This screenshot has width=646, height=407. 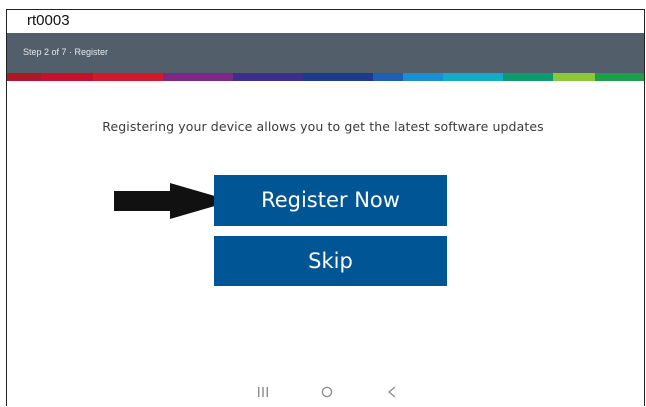 I want to click on android-navigation-bar, so click(x=325, y=395).